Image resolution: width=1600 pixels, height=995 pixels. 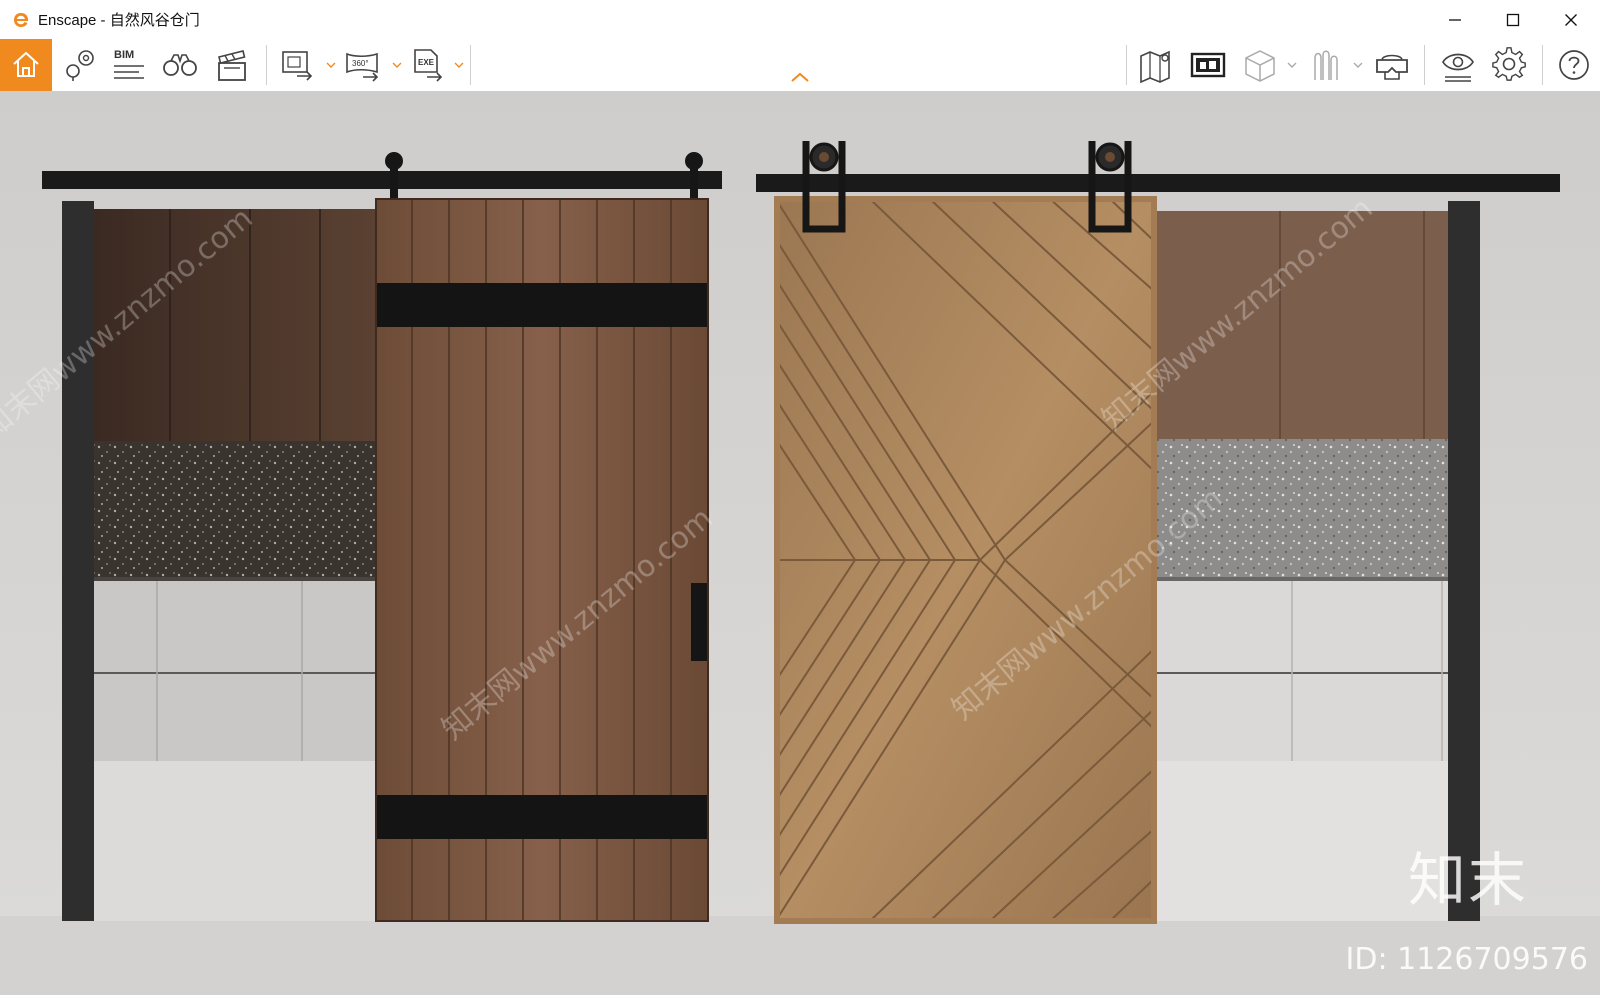 I want to click on binoculars-icon, so click(x=180, y=65).